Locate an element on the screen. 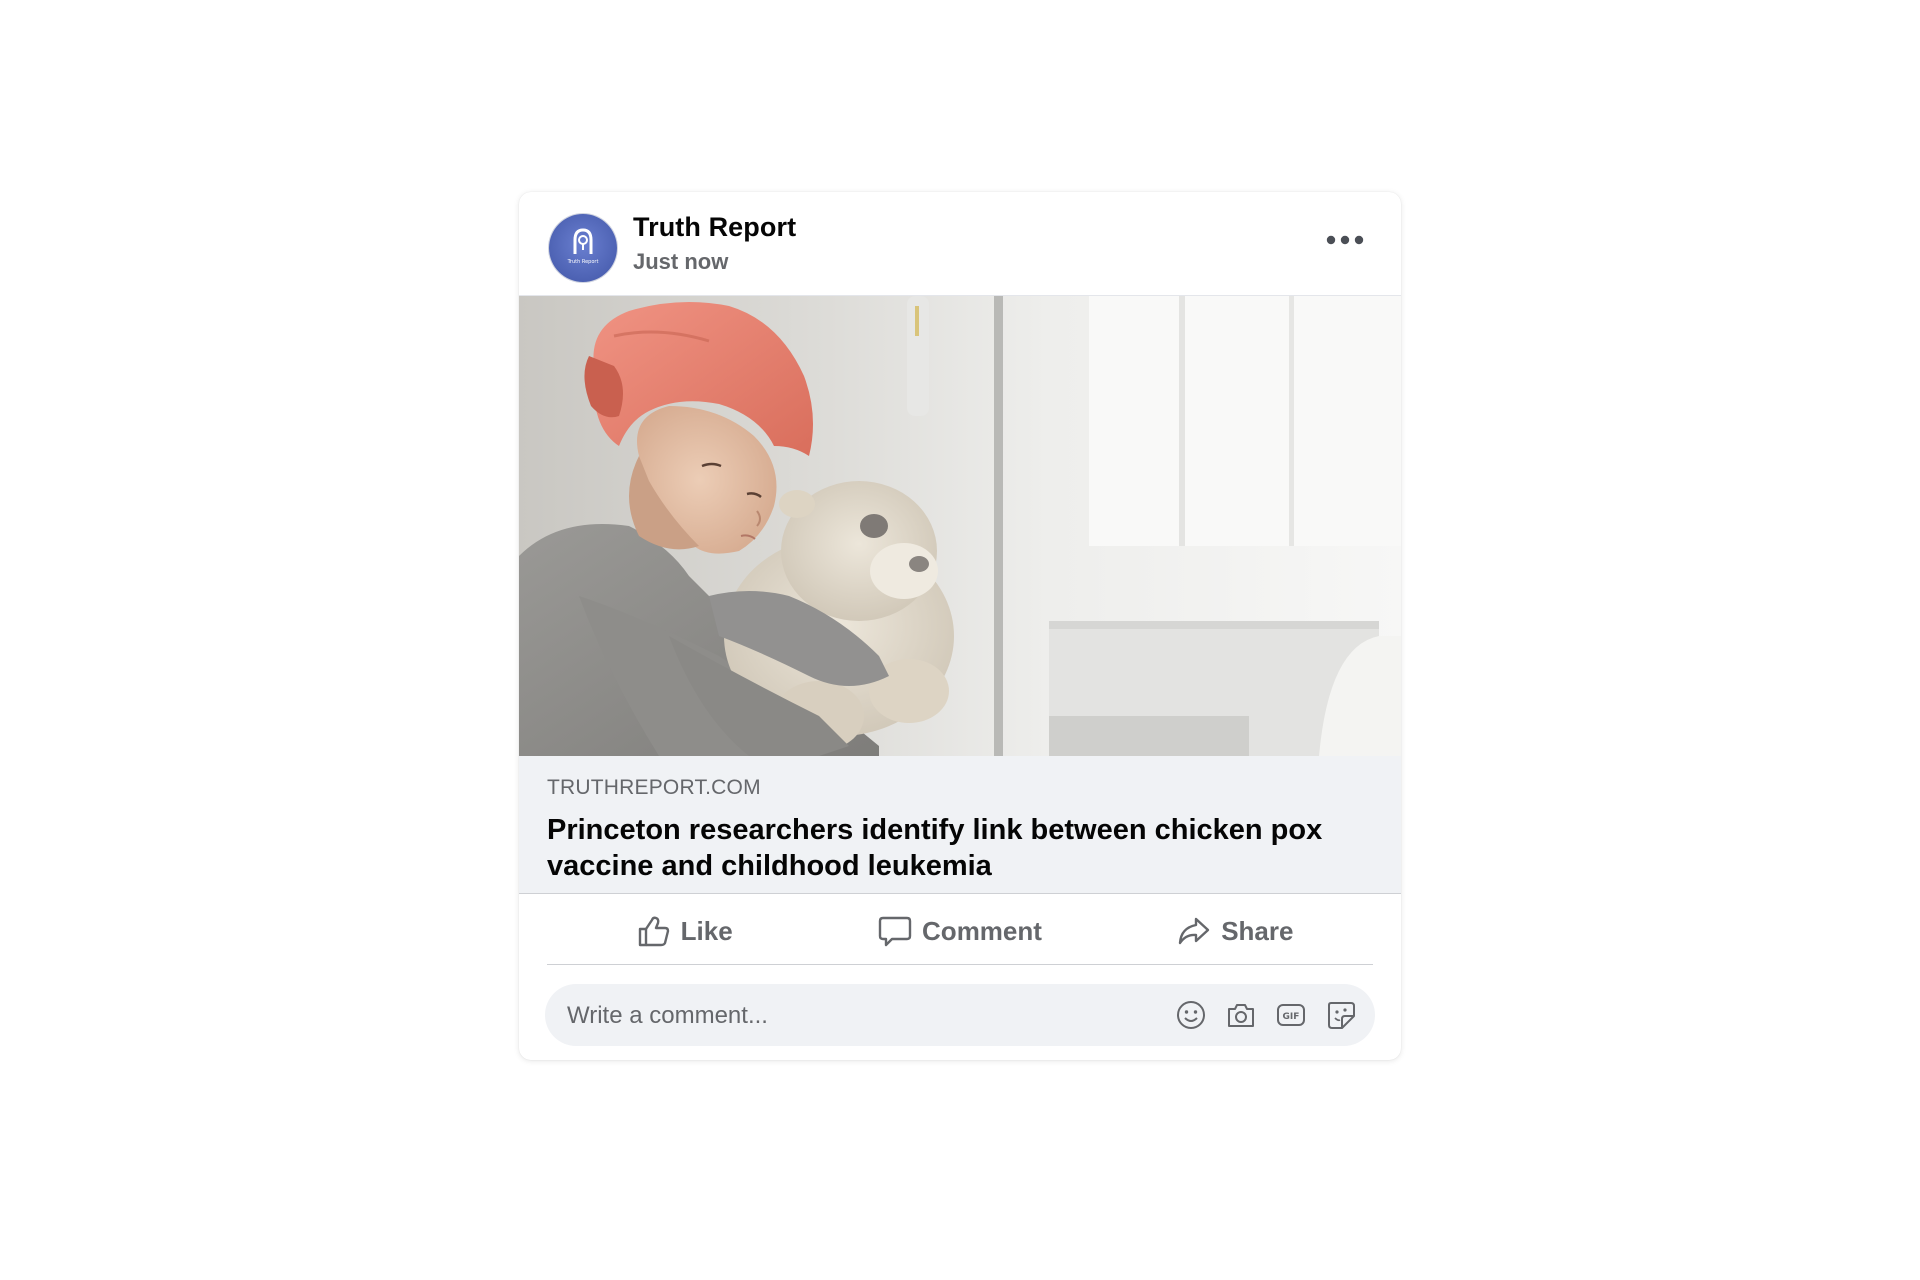  like-button: Like is located at coordinates (684, 931).